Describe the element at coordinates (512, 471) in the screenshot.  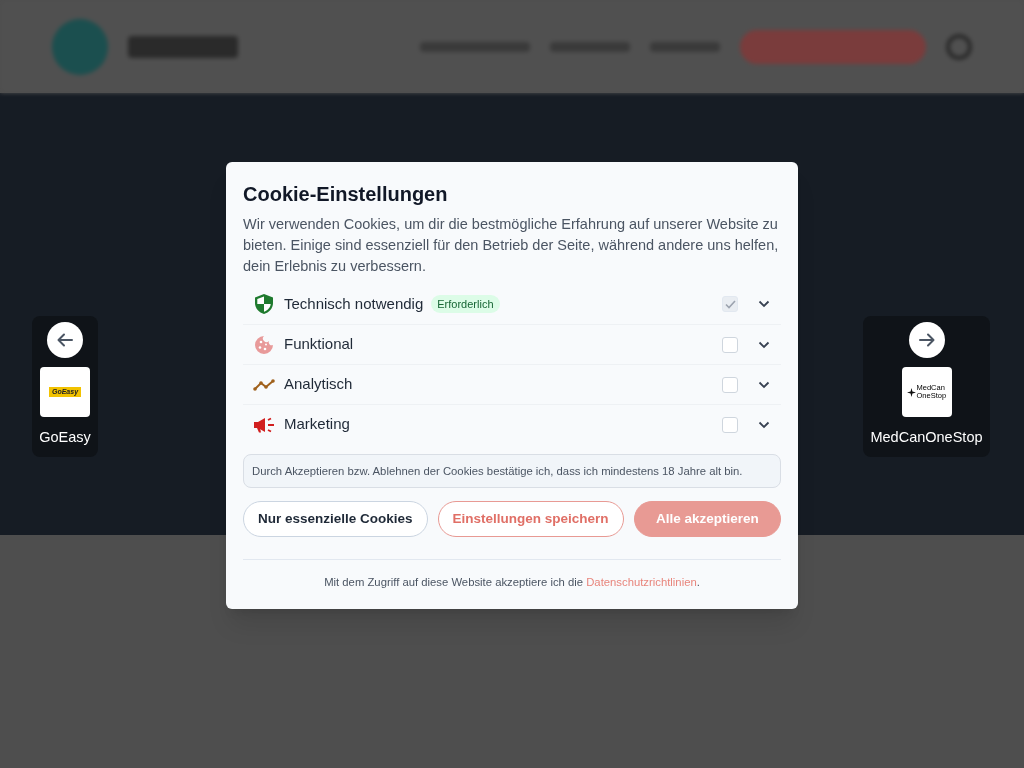
I see `age-notice: Durch Akzeptieren bzw. Ablehnen der Cookies bestätige ich, dass ich mindestens 18 Jahre alt bin.` at that location.